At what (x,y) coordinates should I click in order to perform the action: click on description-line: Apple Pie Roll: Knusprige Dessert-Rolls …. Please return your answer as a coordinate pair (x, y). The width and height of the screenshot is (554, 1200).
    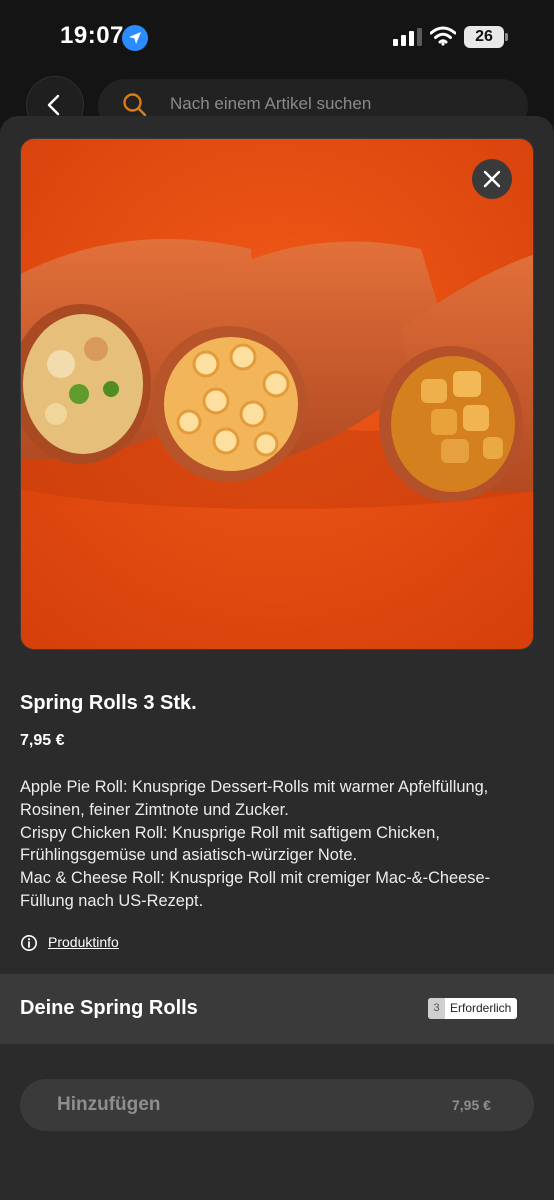
    Looking at the image, I should click on (254, 798).